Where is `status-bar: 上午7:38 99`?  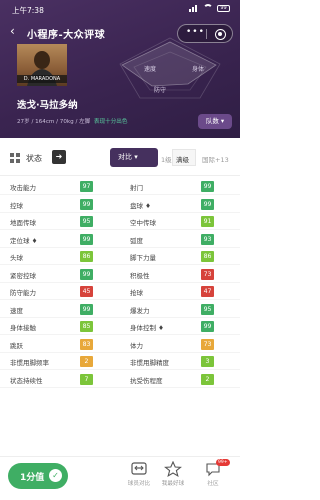
status-bar: 上午7:38 99 is located at coordinates (120, 9).